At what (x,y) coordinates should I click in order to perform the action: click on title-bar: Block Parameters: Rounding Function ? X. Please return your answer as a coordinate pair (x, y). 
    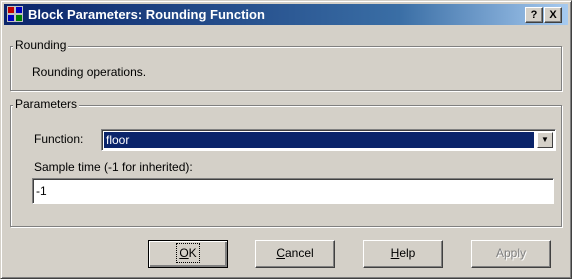
    Looking at the image, I should click on (286, 14).